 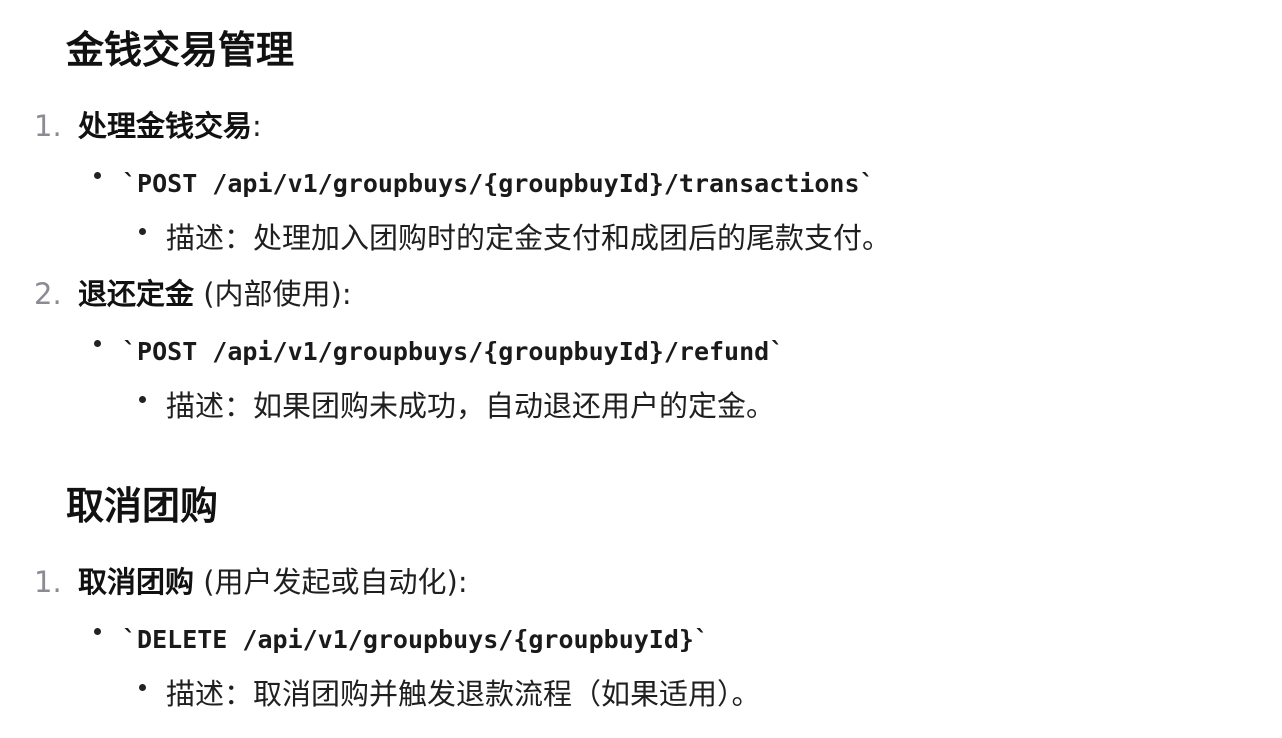 I want to click on list-item-label: 处理金钱交易, so click(x=165, y=126).